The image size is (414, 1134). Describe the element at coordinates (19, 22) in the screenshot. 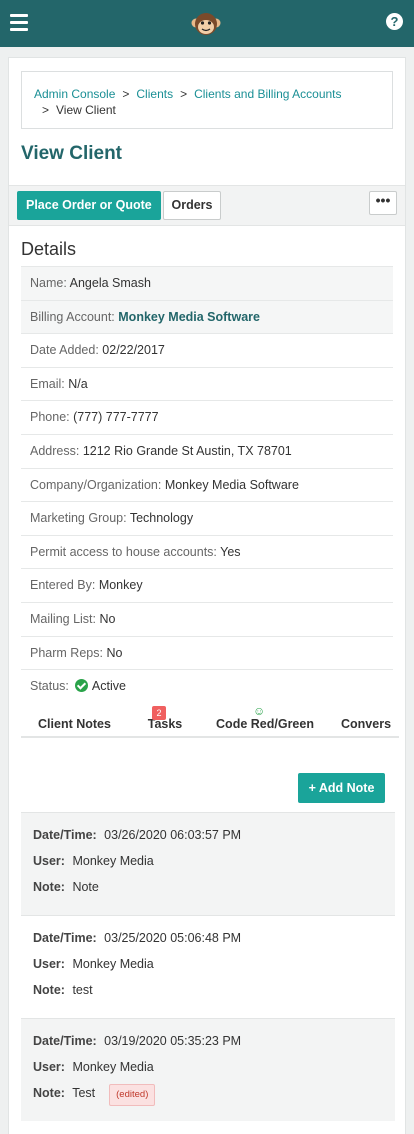

I see `hamburger-menu-icon` at that location.